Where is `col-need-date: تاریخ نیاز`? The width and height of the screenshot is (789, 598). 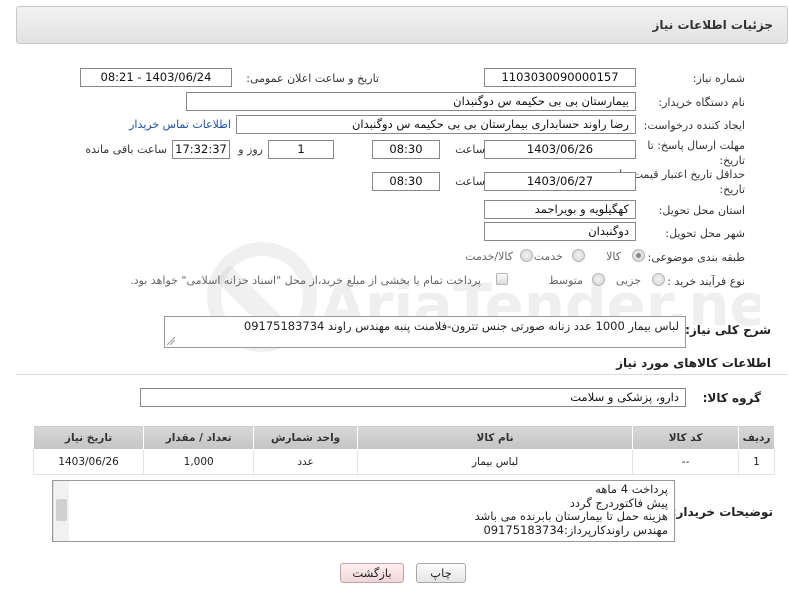
col-need-date: تاریخ نیاز is located at coordinates (88, 437).